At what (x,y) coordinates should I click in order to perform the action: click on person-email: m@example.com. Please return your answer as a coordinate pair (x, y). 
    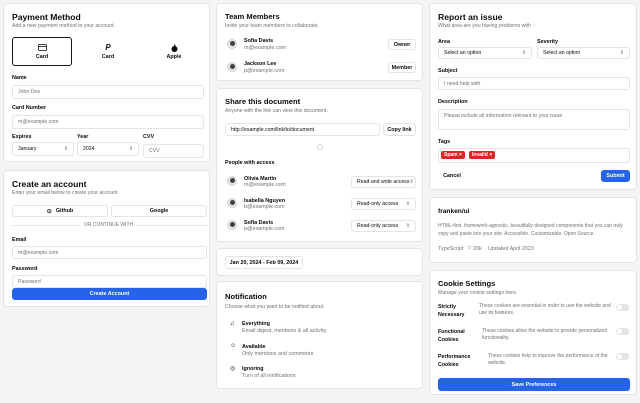
    Looking at the image, I should click on (265, 185).